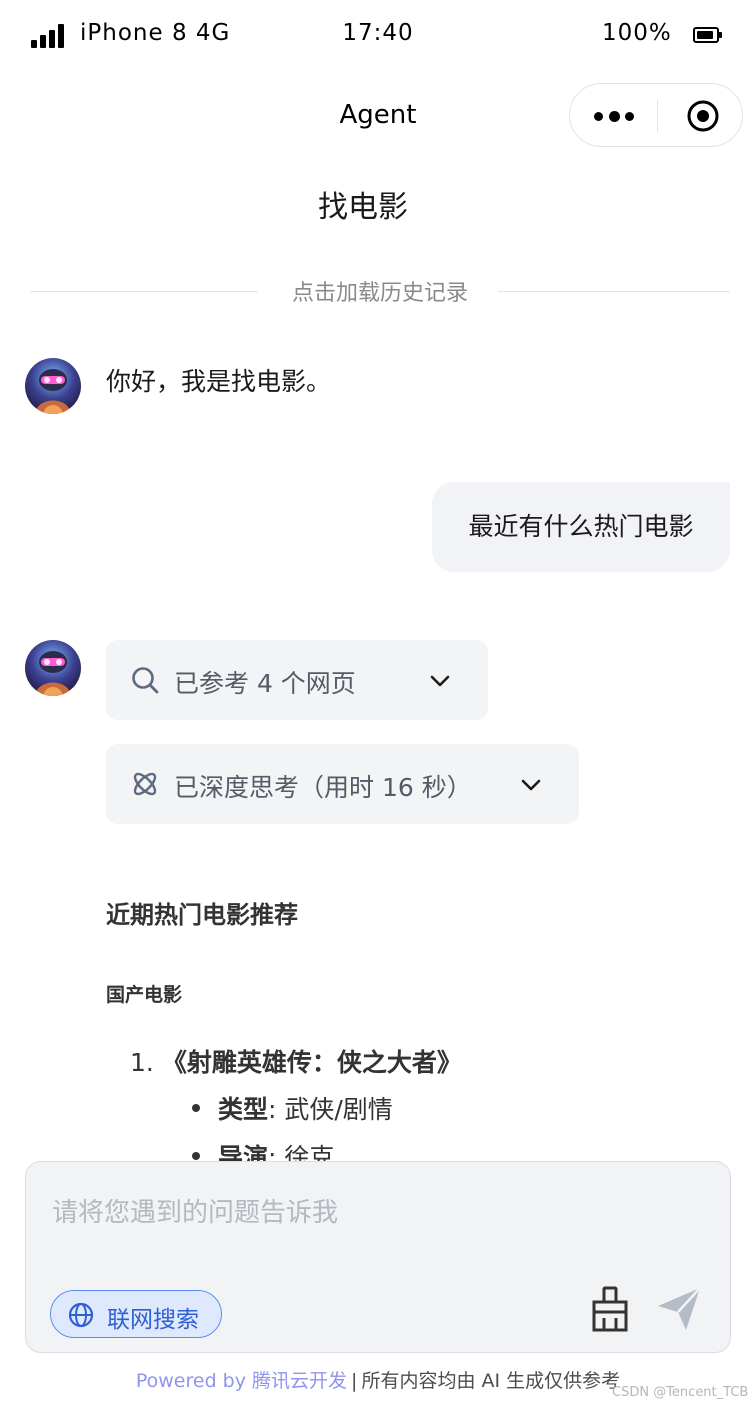  What do you see at coordinates (378, 36) in the screenshot?
I see `status-bar: iPhone 8 4G 17:40 100%` at bounding box center [378, 36].